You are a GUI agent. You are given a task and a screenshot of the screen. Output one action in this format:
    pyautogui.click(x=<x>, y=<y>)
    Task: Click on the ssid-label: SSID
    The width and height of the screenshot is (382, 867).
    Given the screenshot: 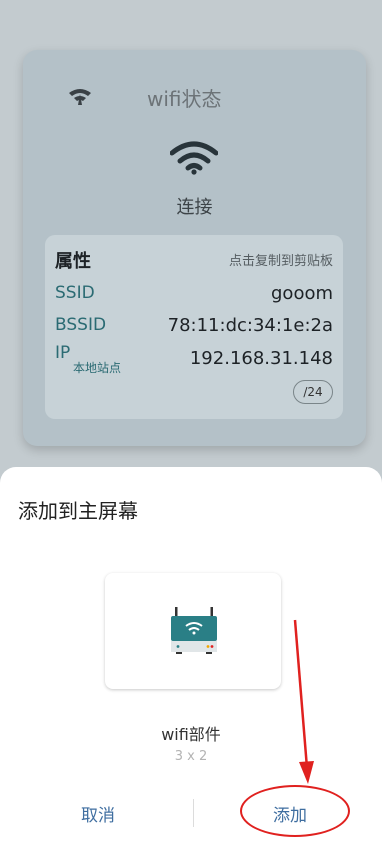 What is the action you would take?
    pyautogui.click(x=75, y=293)
    